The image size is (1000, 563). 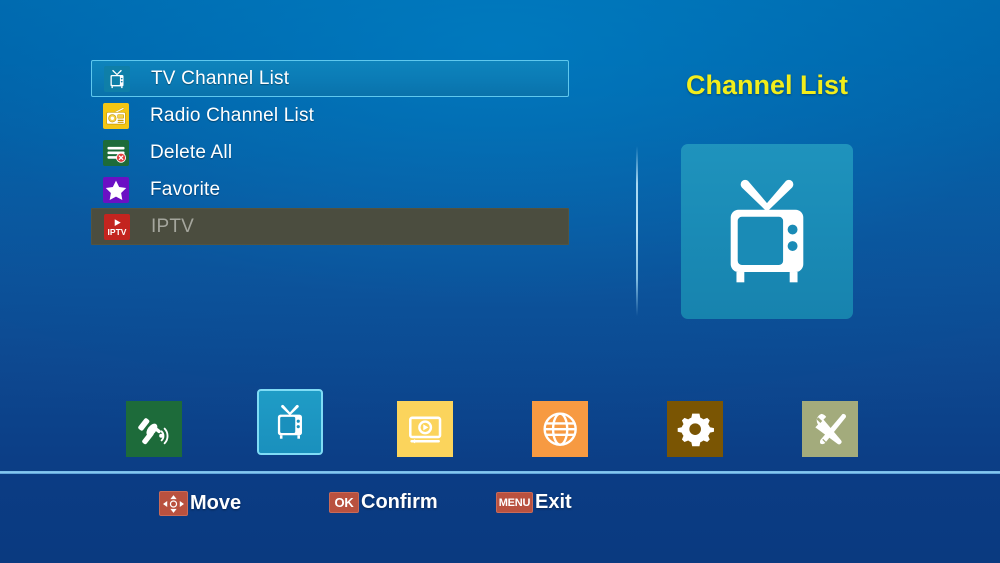 I want to click on menu-item-label: Delete All, so click(x=191, y=152).